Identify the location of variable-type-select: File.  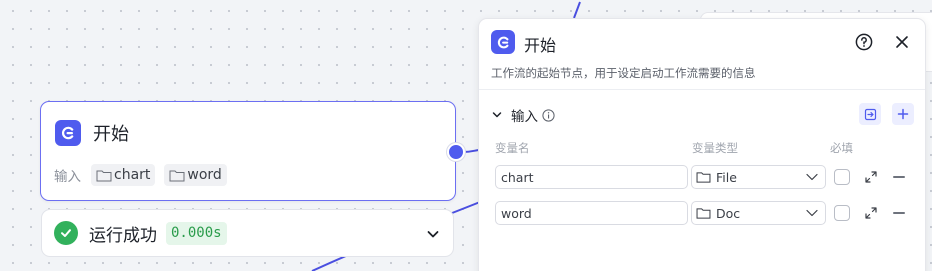
(758, 177).